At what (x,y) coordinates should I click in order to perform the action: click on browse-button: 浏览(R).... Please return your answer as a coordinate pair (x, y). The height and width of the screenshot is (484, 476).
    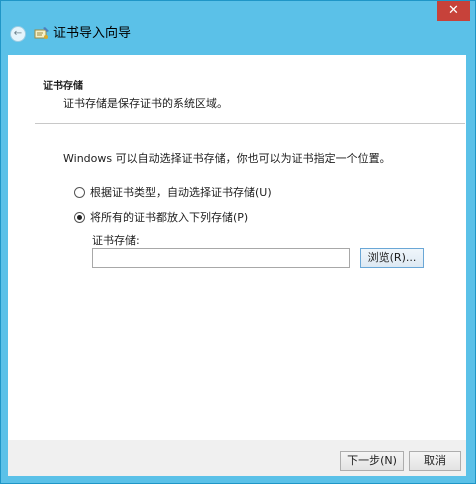
    Looking at the image, I should click on (392, 258).